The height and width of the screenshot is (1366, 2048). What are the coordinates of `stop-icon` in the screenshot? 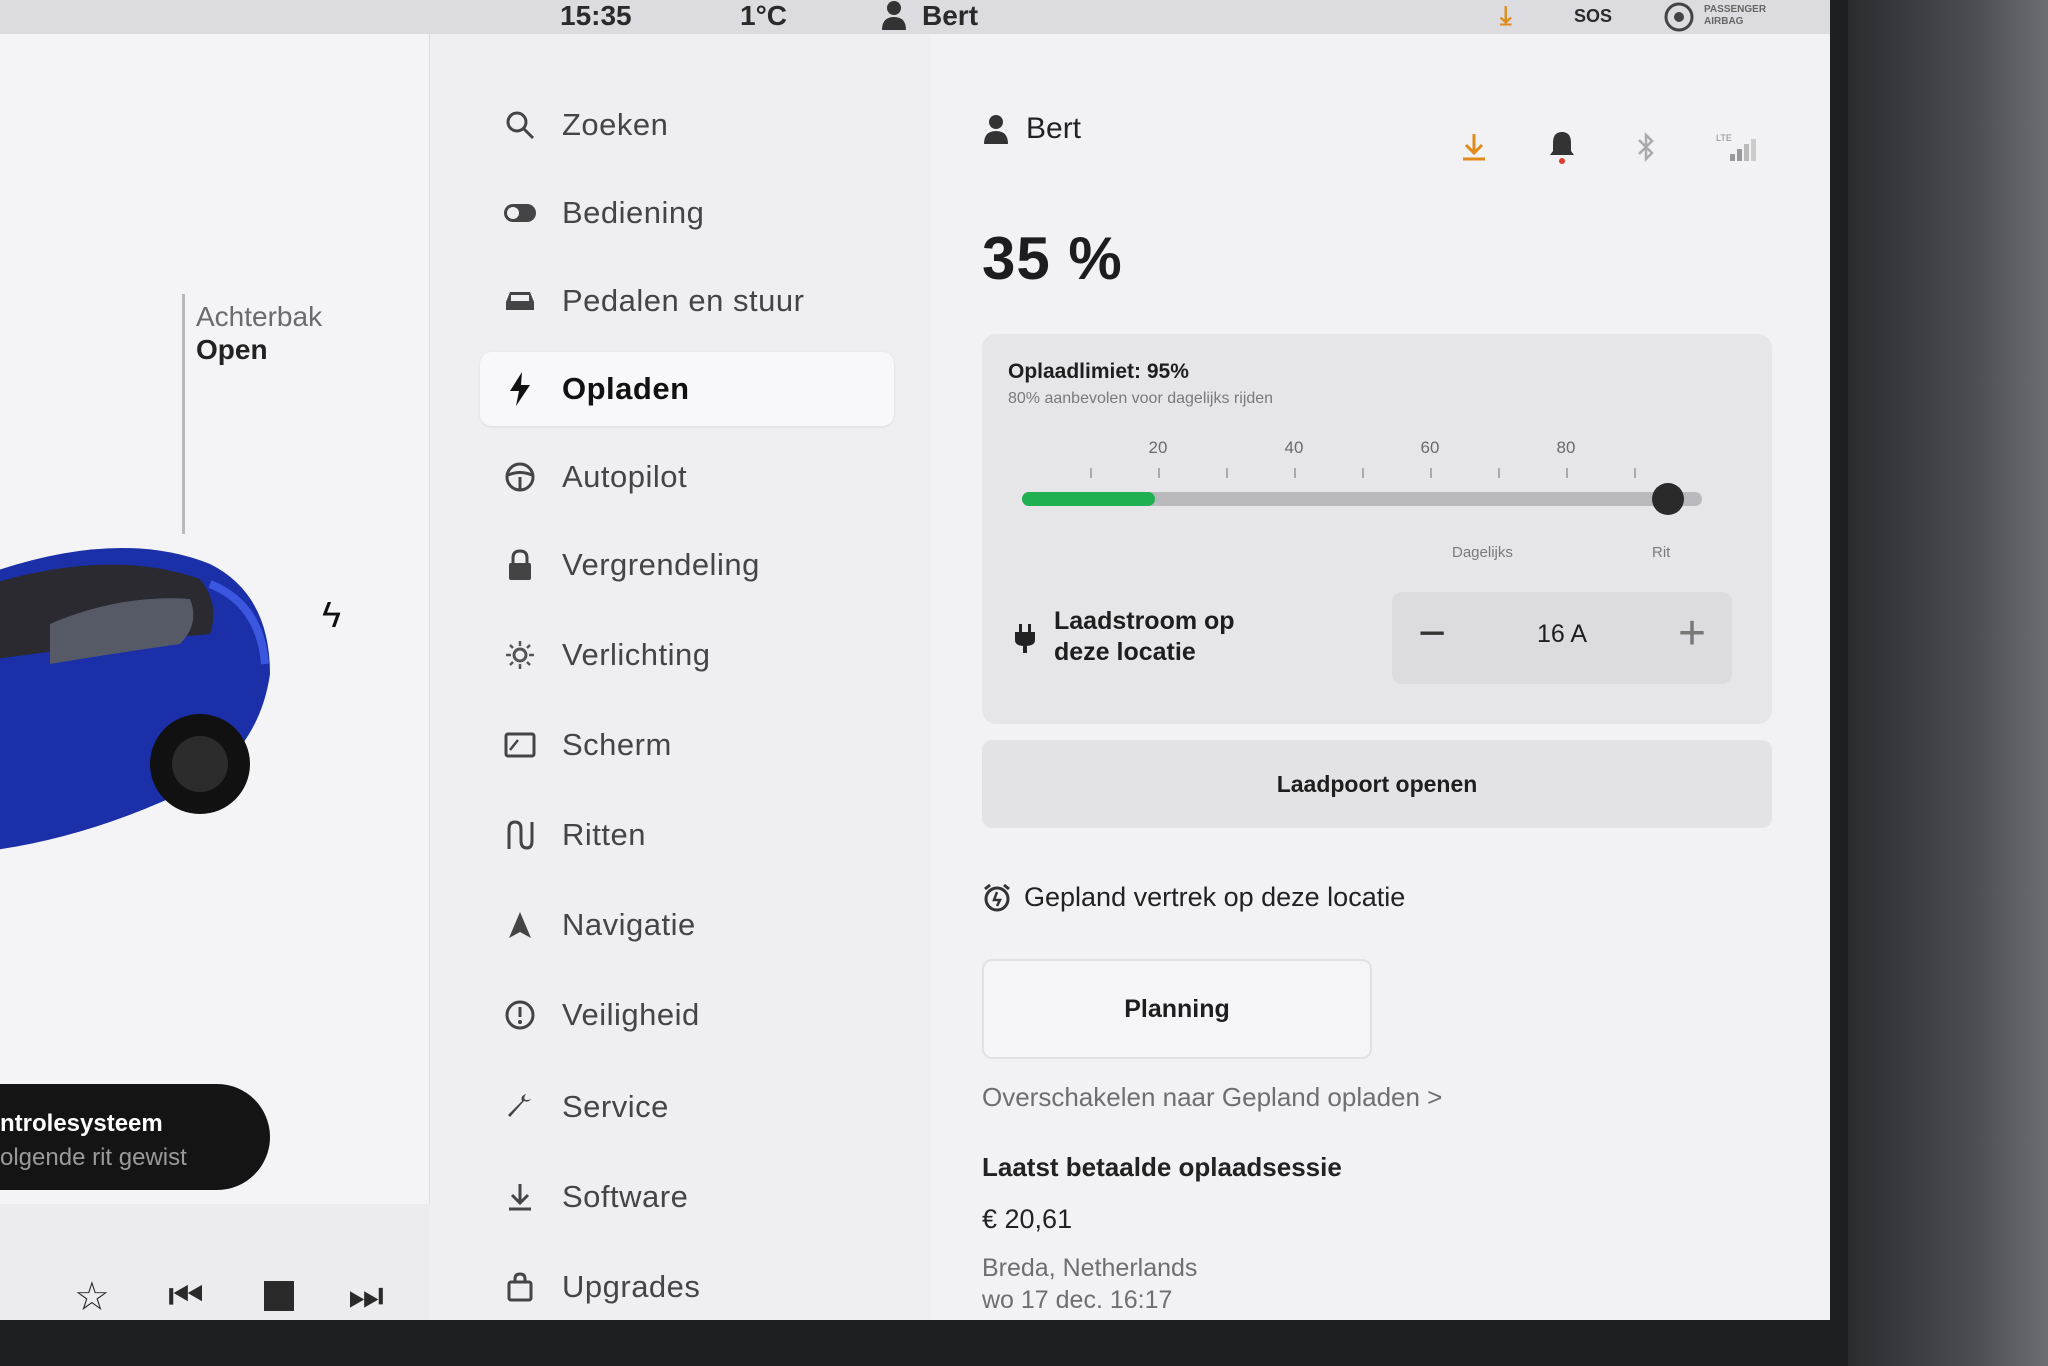 It's located at (279, 1299).